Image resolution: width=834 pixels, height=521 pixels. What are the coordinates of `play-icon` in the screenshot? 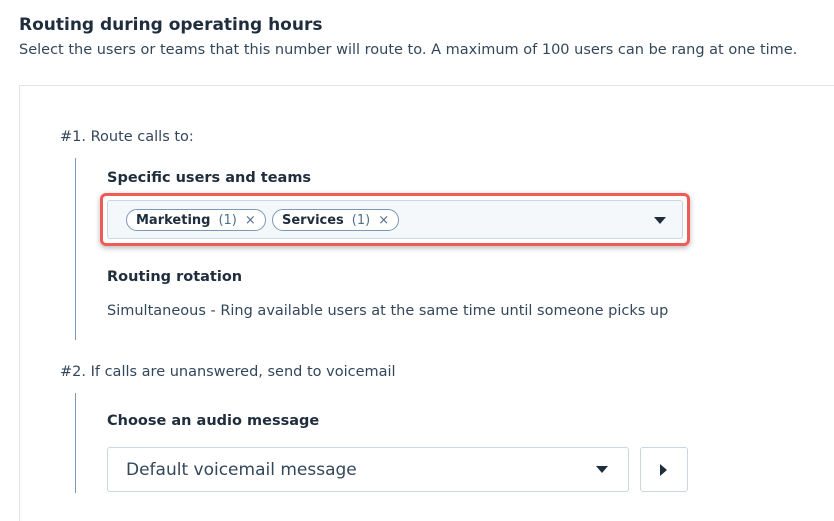 It's located at (663, 470).